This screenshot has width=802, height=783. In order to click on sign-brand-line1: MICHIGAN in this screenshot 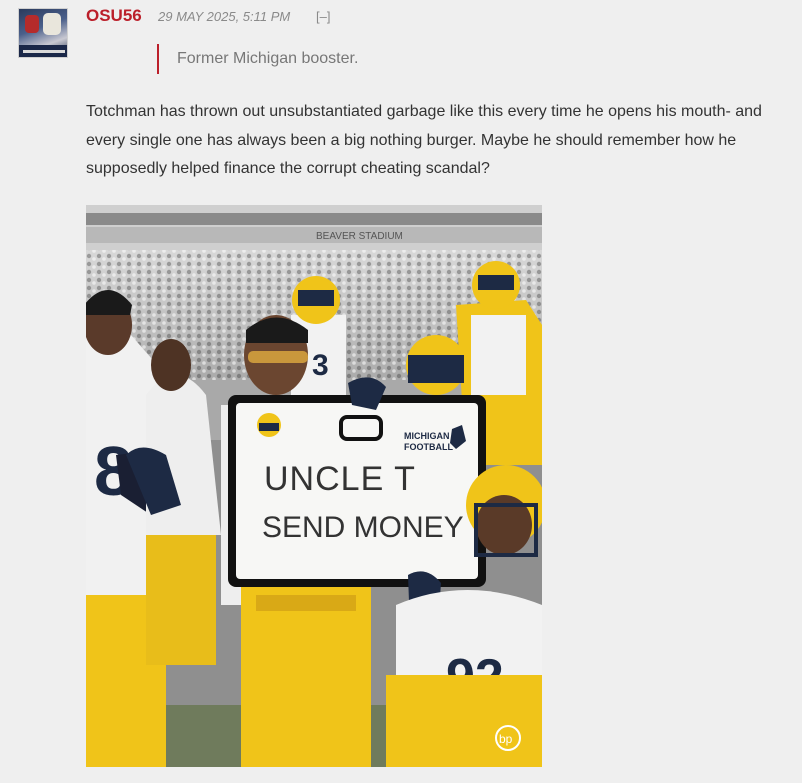, I will do `click(427, 436)`.